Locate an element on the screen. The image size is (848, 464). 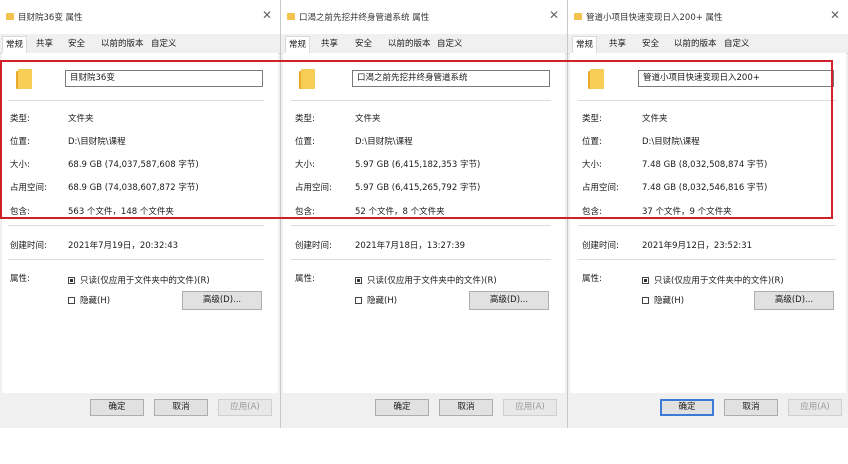
window-title: 口渴之前先挖井终身管道系统 属性 is located at coordinates (364, 18).